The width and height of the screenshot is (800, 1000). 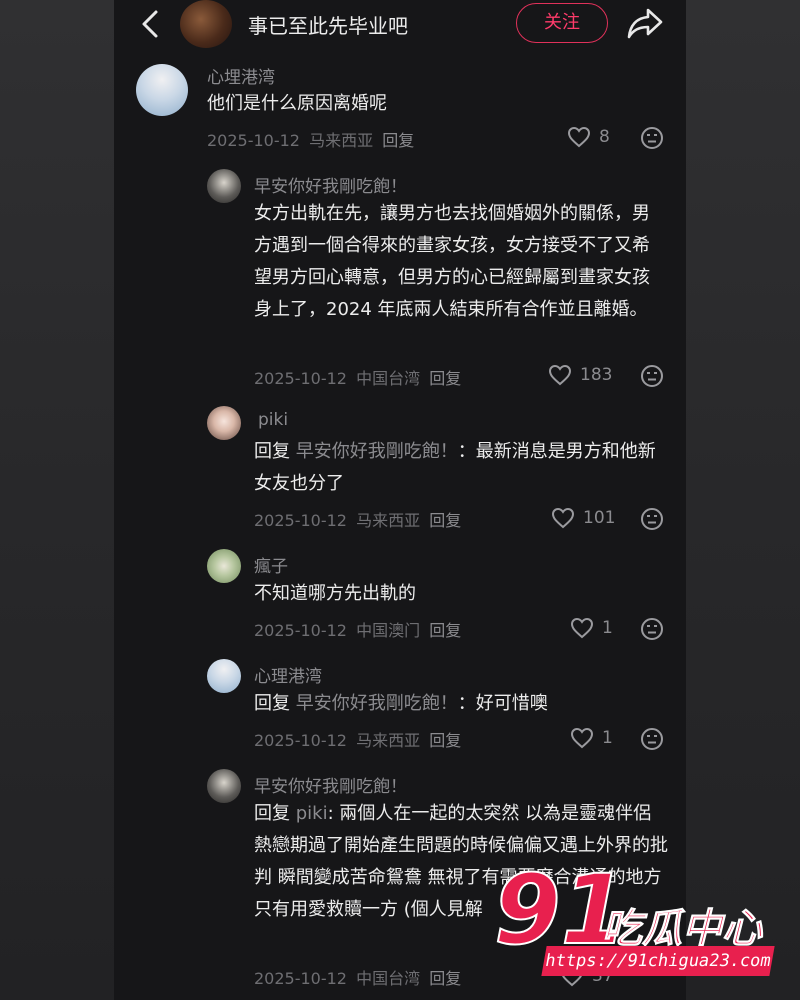 I want to click on like-button: 101, so click(x=583, y=518).